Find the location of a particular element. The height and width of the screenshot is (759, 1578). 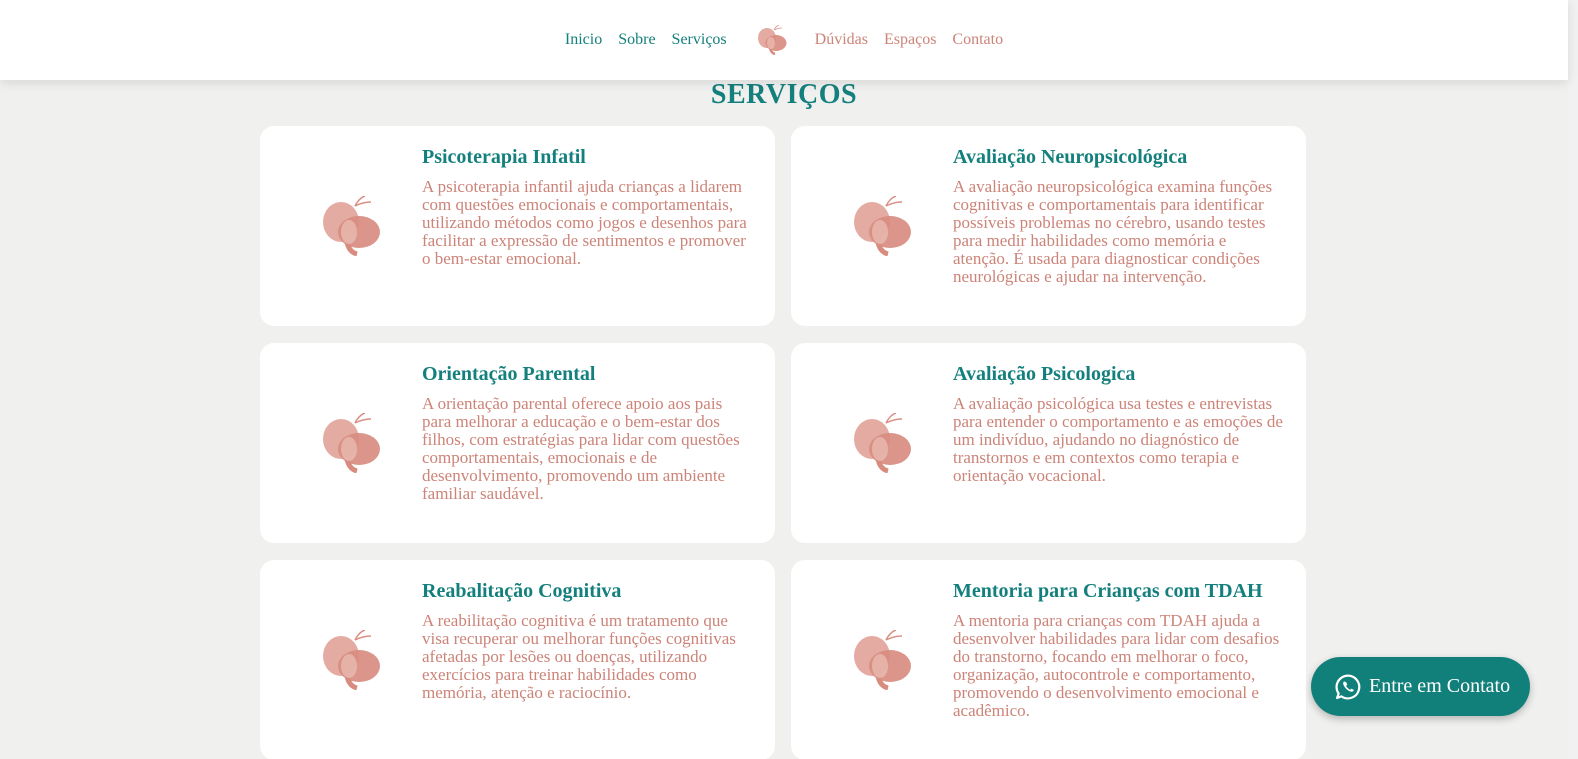

page-scrollbar is located at coordinates (1573, 379).